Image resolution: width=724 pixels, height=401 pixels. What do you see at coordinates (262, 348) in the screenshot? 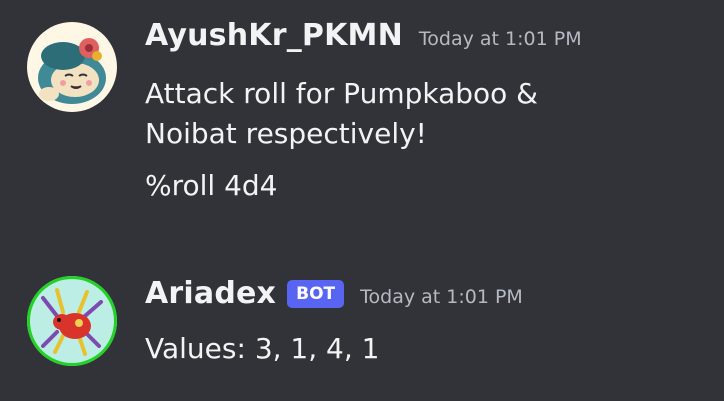
I see `message-text: Values: 3, 1, 4, 1` at bounding box center [262, 348].